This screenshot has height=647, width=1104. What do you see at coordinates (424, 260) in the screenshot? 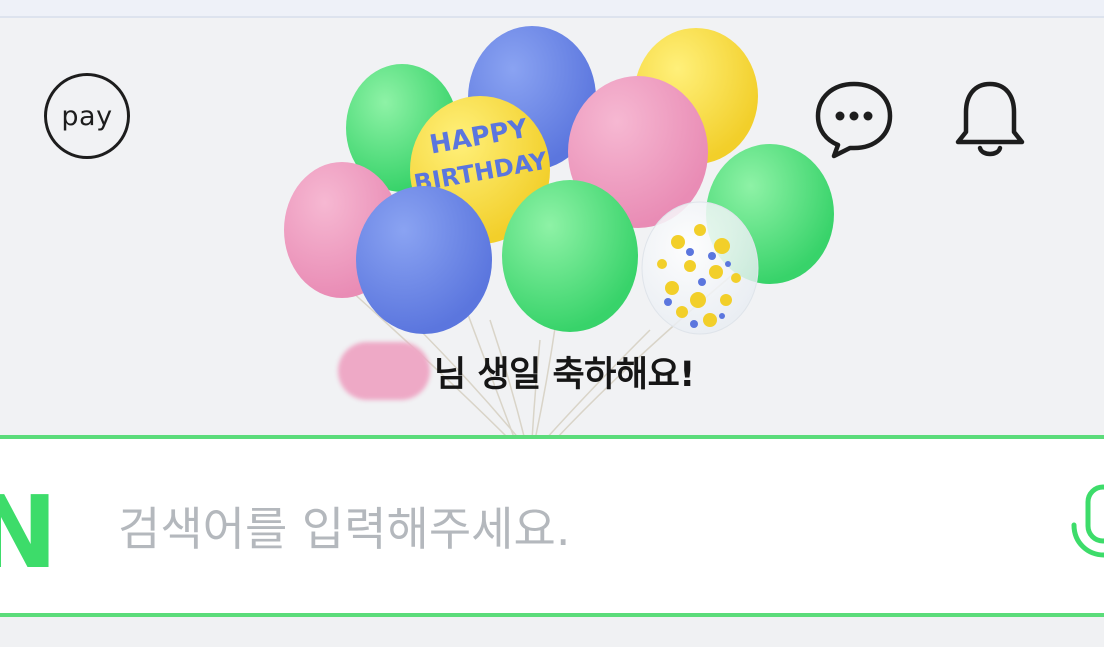
I see `balloon-blue-front` at bounding box center [424, 260].